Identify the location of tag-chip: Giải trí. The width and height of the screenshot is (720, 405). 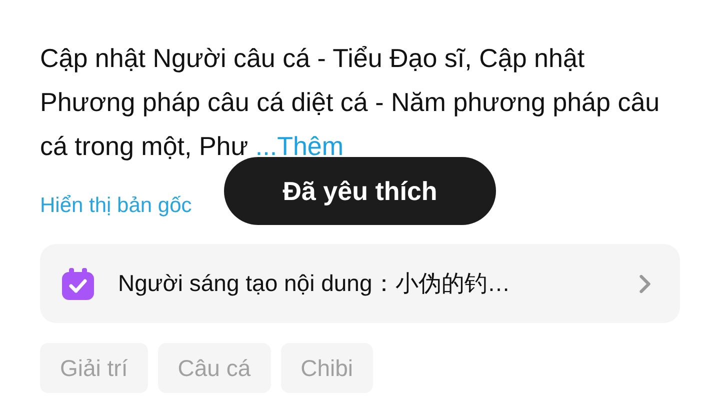
(94, 368).